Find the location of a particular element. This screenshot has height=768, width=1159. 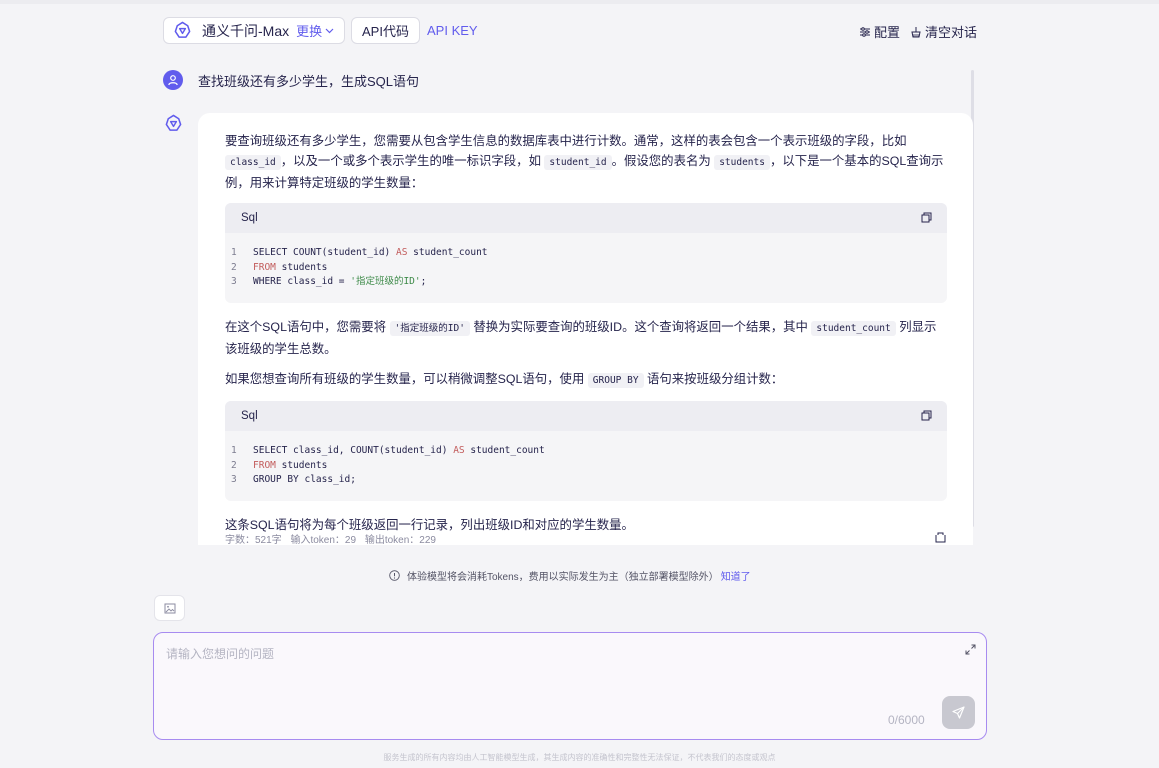

answer-meta: 字数：521字 输入token：29 输出token：229 is located at coordinates (333, 538).